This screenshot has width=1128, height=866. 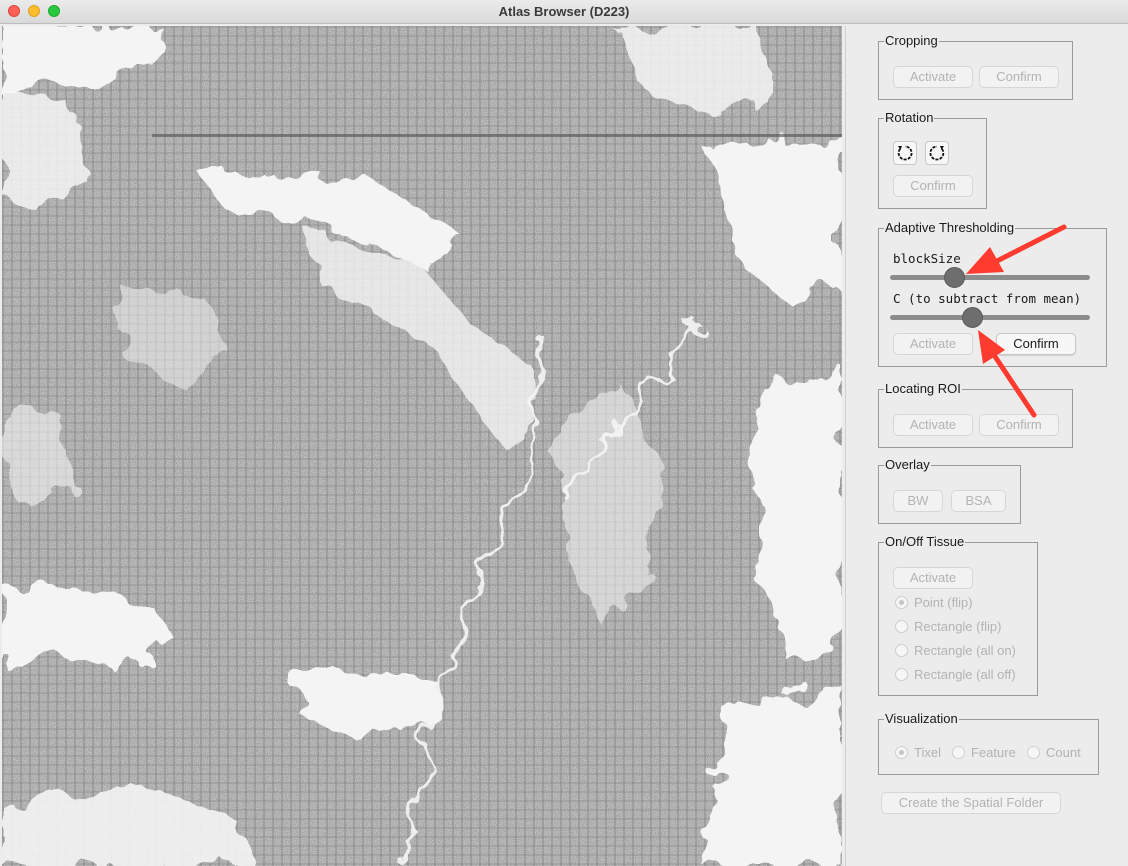 What do you see at coordinates (933, 578) in the screenshot?
I see `tissue-activate-button: Activate` at bounding box center [933, 578].